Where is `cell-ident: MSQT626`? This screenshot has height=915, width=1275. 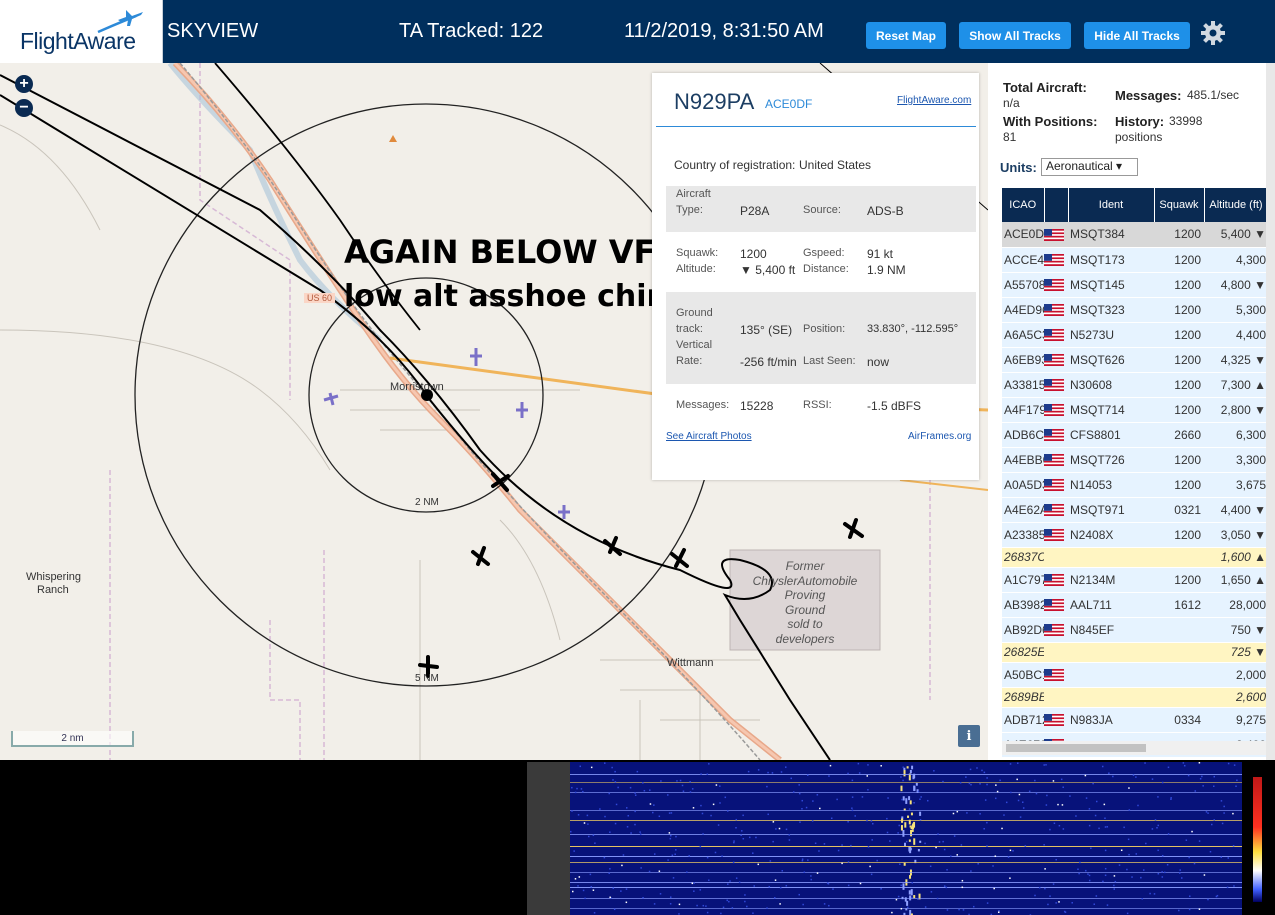 cell-ident: MSQT626 is located at coordinates (1111, 360).